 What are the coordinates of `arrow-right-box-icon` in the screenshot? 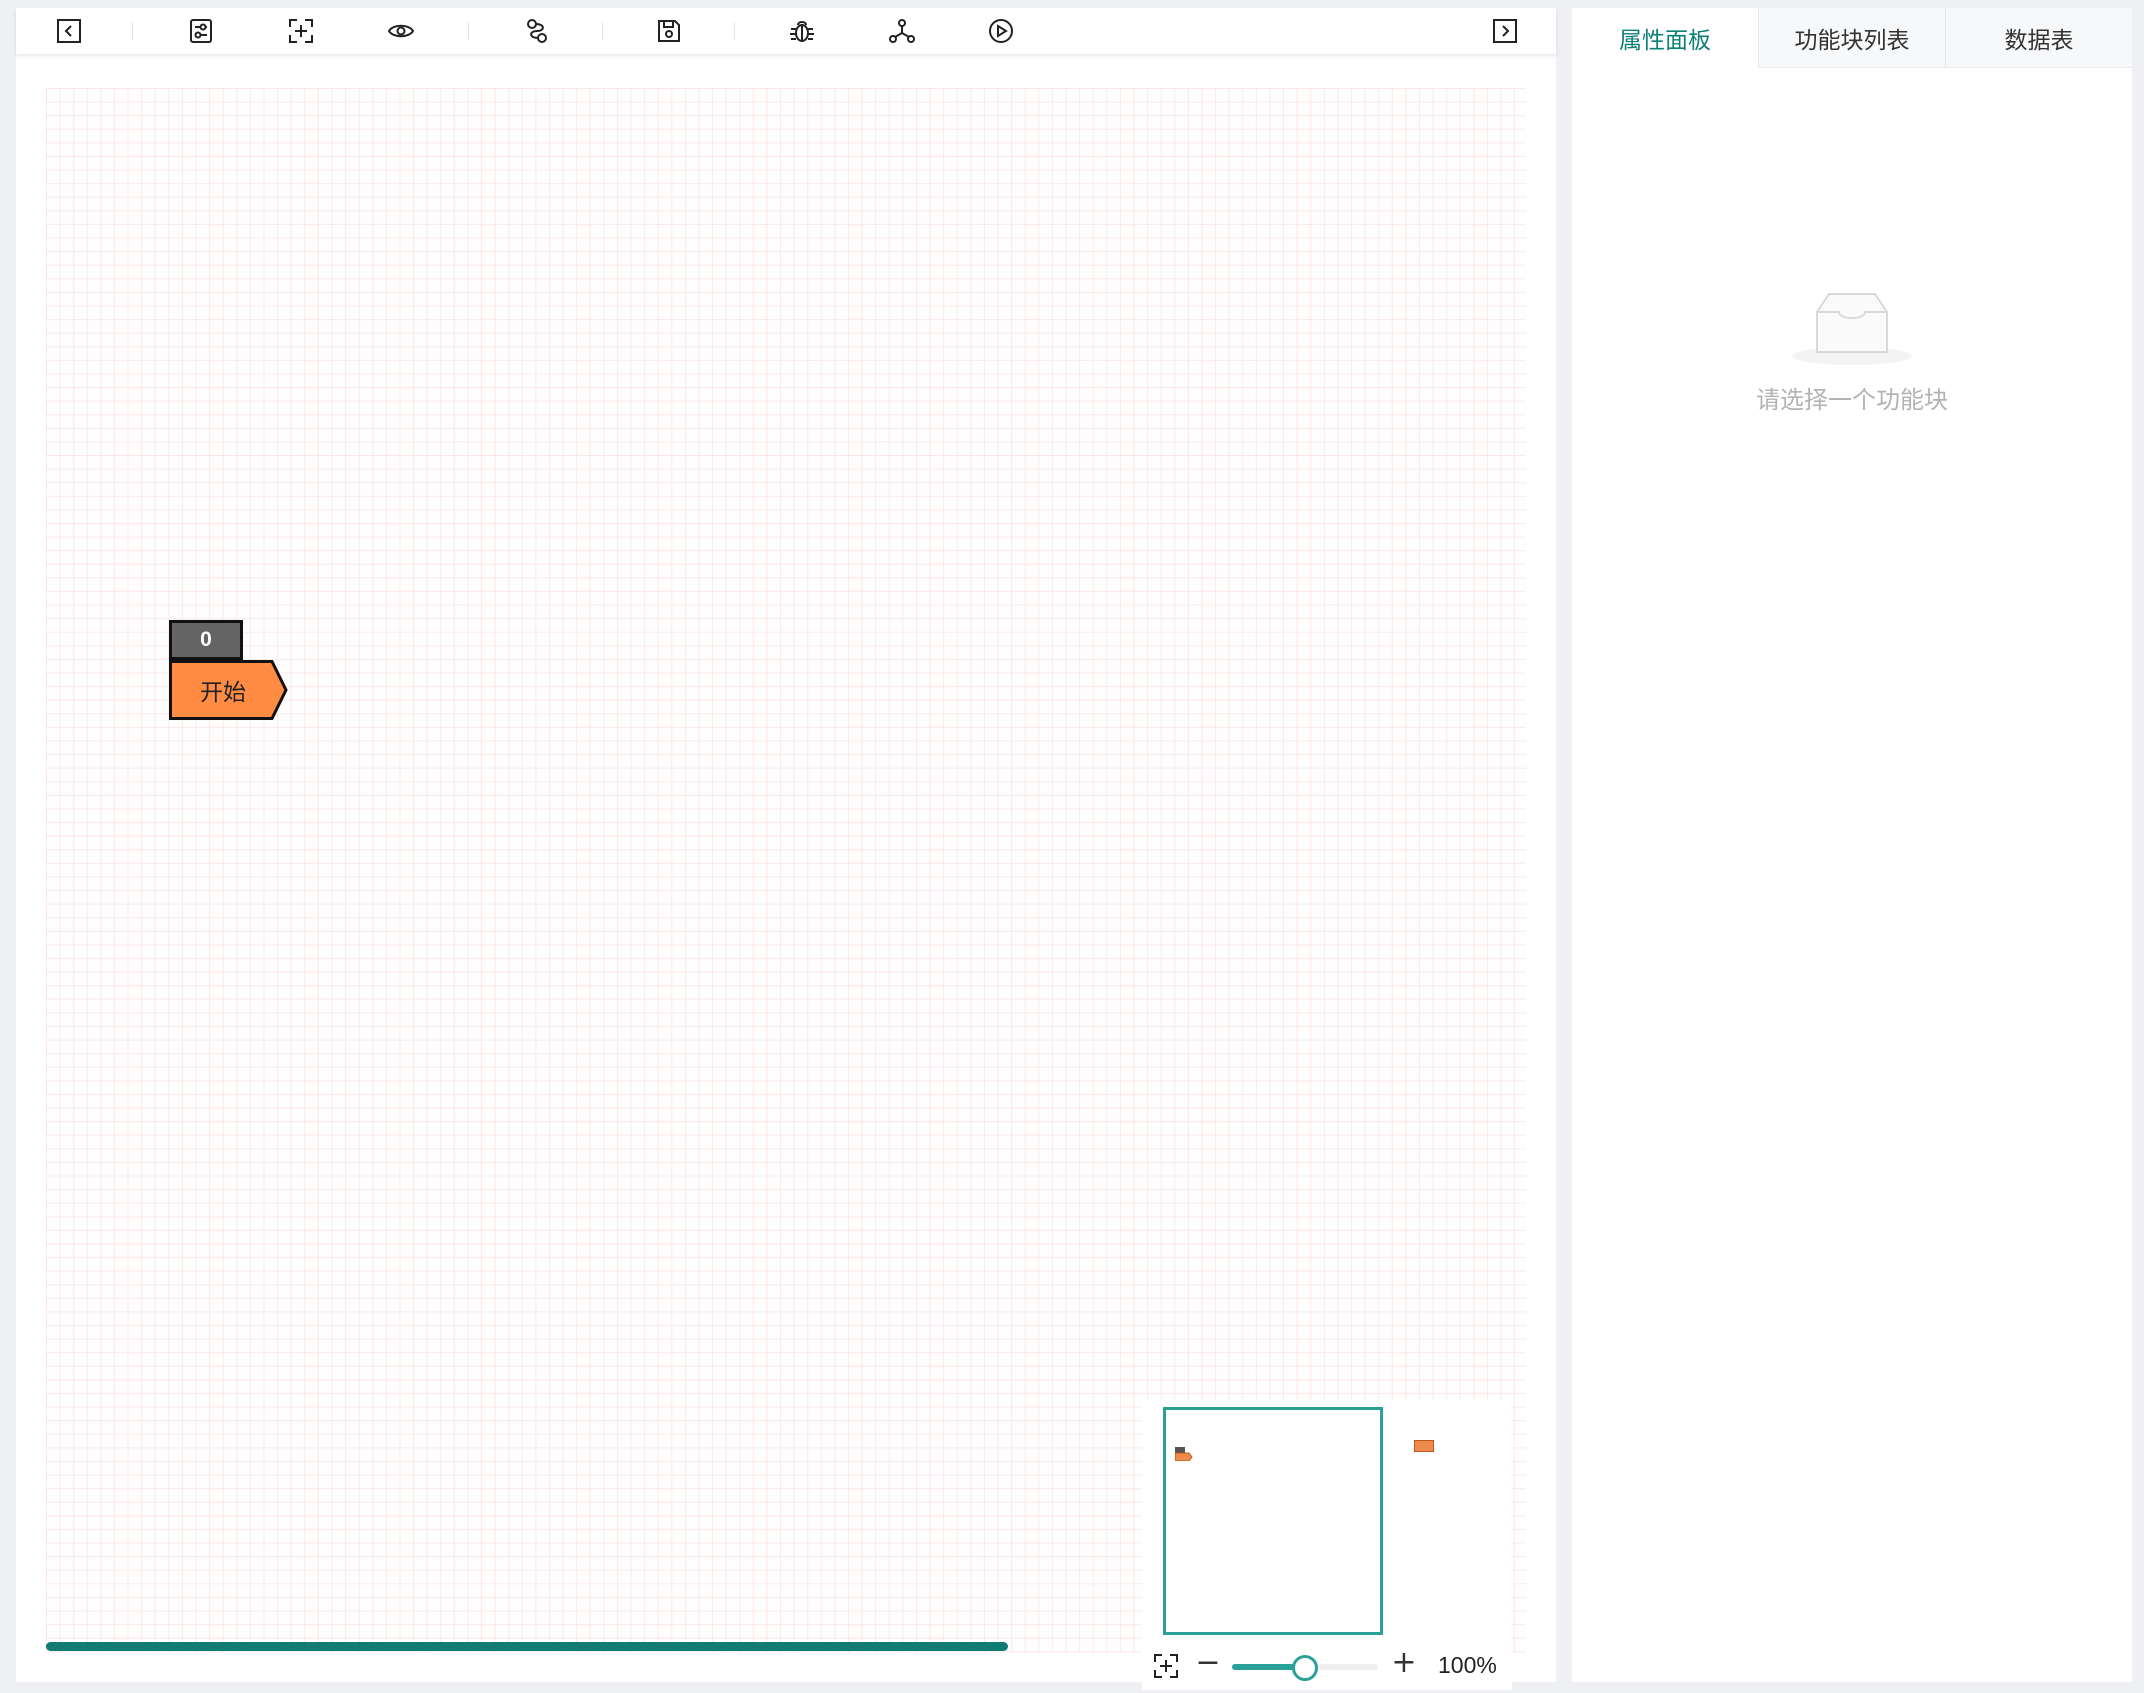 It's located at (1505, 31).